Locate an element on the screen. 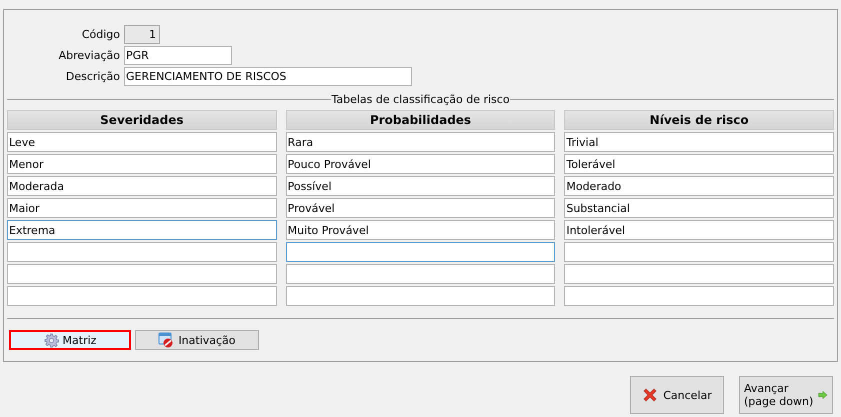  input-field: Substancial is located at coordinates (699, 208).